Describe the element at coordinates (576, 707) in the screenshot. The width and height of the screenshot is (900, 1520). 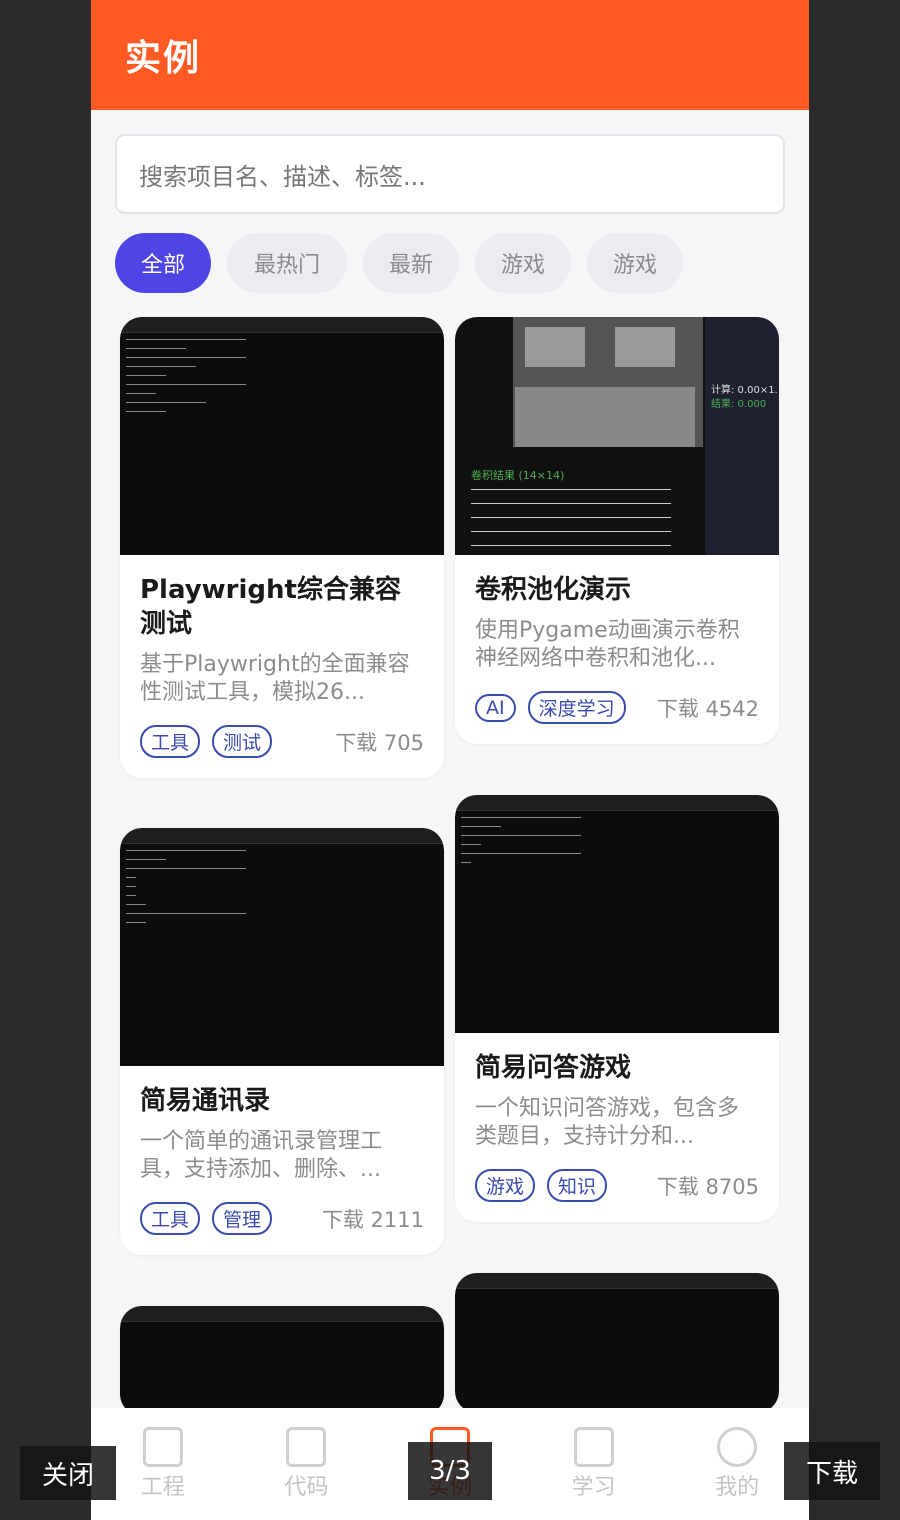
I see `tag-deep-learning: 深度学习` at that location.